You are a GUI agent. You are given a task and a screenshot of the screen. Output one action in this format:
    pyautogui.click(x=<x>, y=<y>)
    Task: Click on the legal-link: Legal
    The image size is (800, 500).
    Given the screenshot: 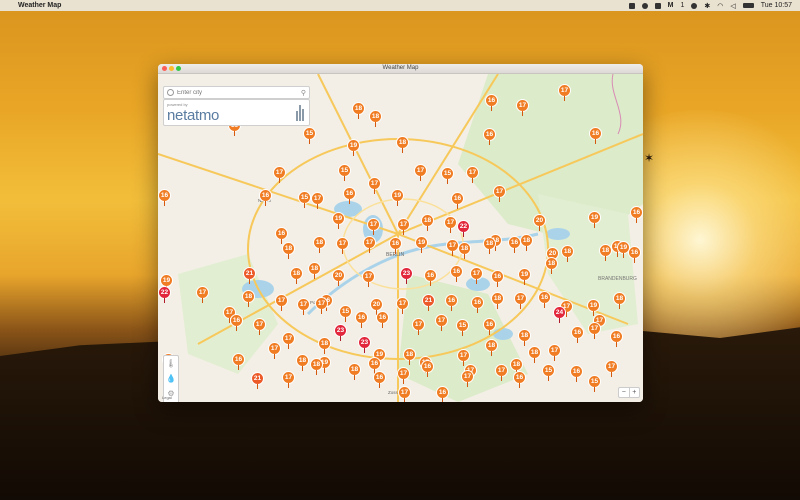 What is the action you would take?
    pyautogui.click(x=167, y=397)
    